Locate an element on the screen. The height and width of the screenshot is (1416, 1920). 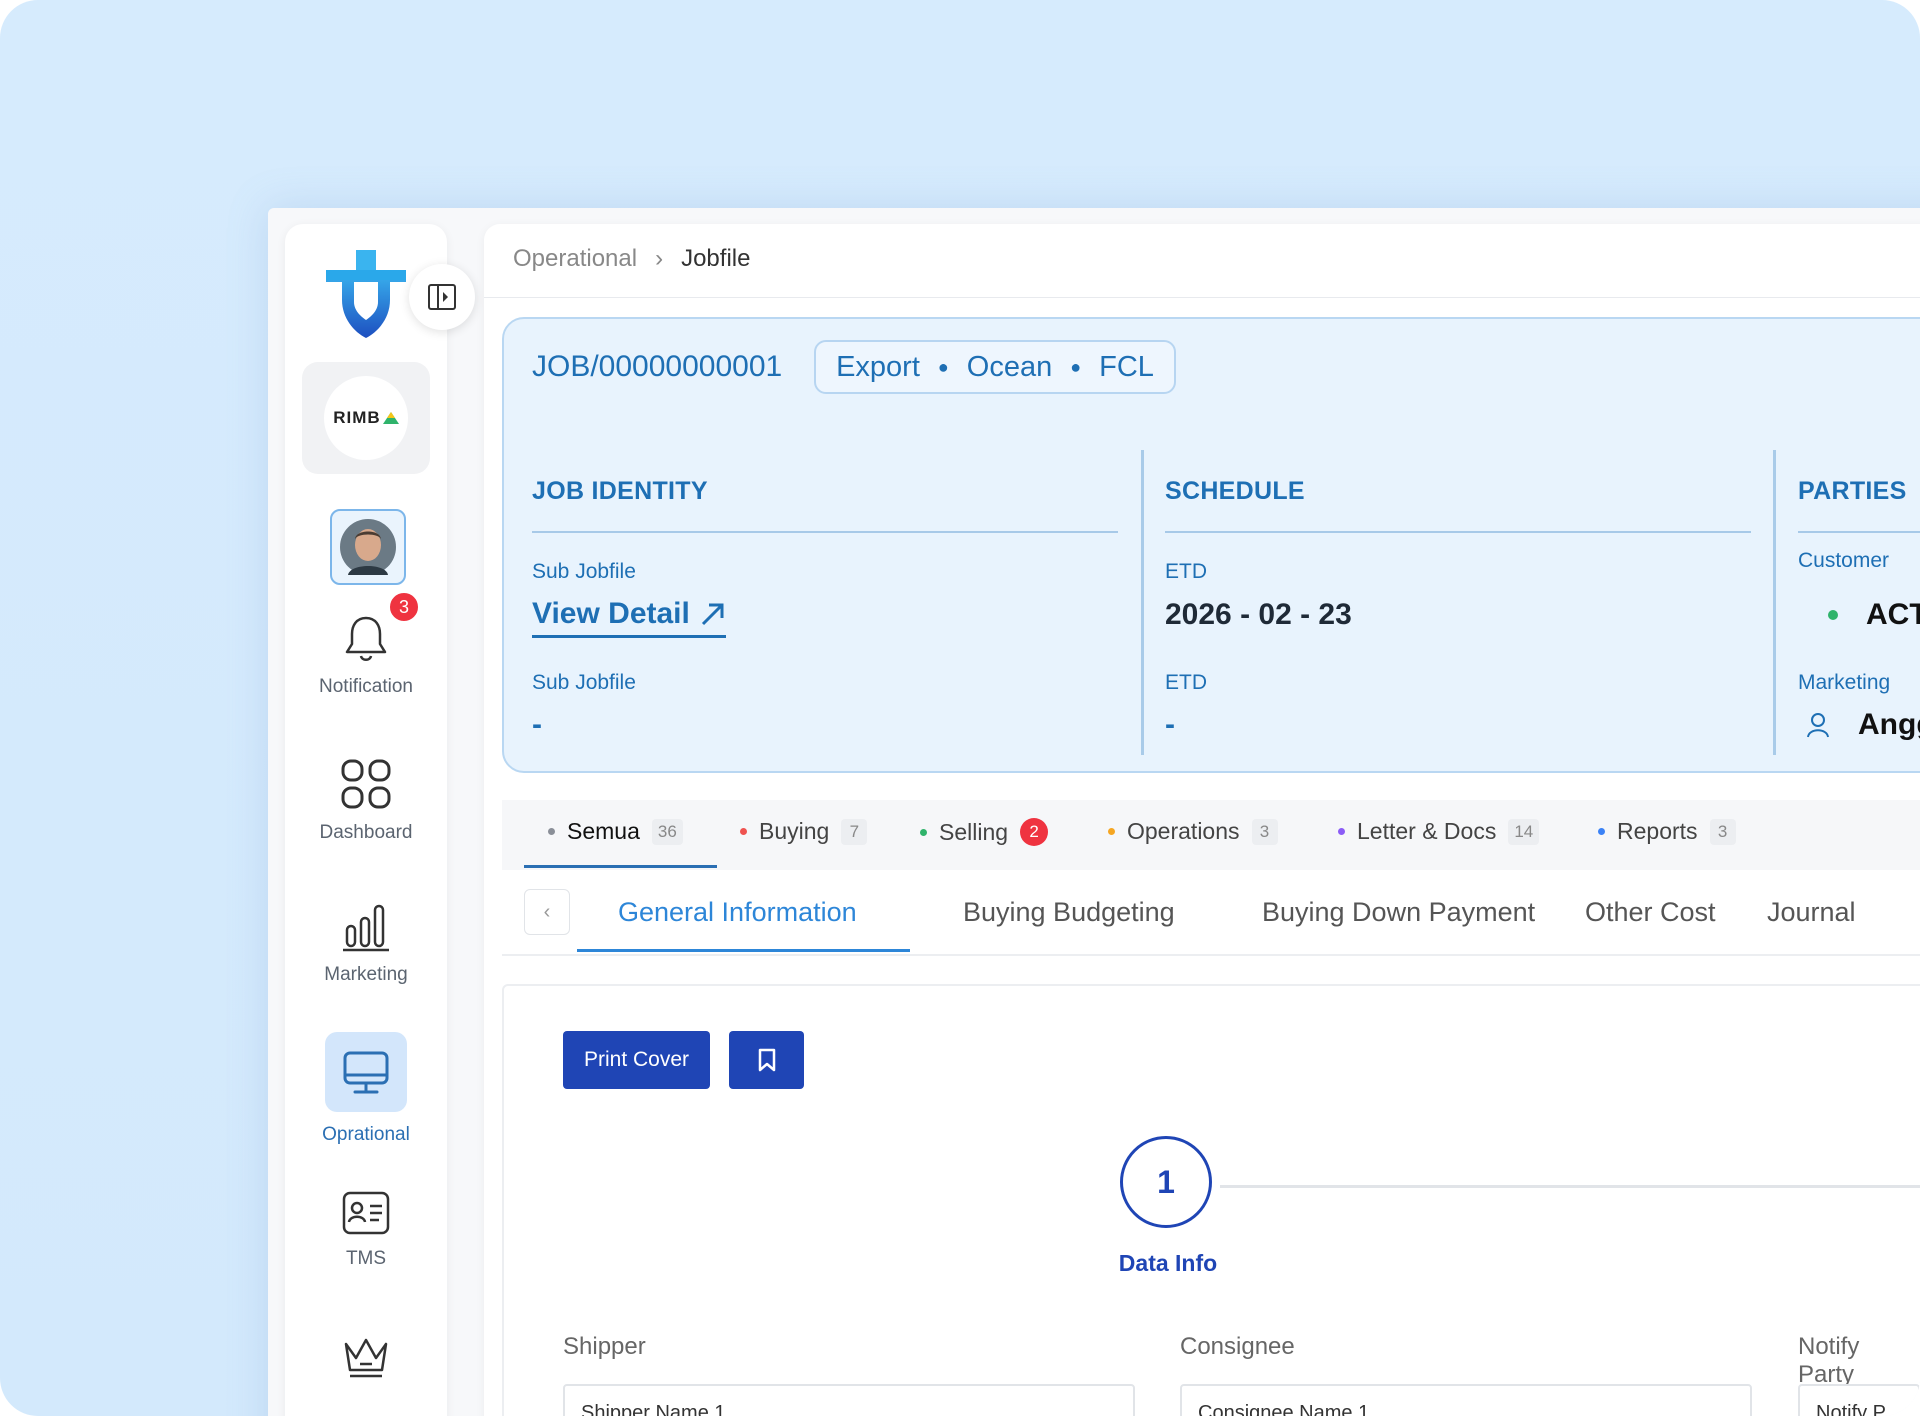
active-filter-indicator is located at coordinates (620, 866).